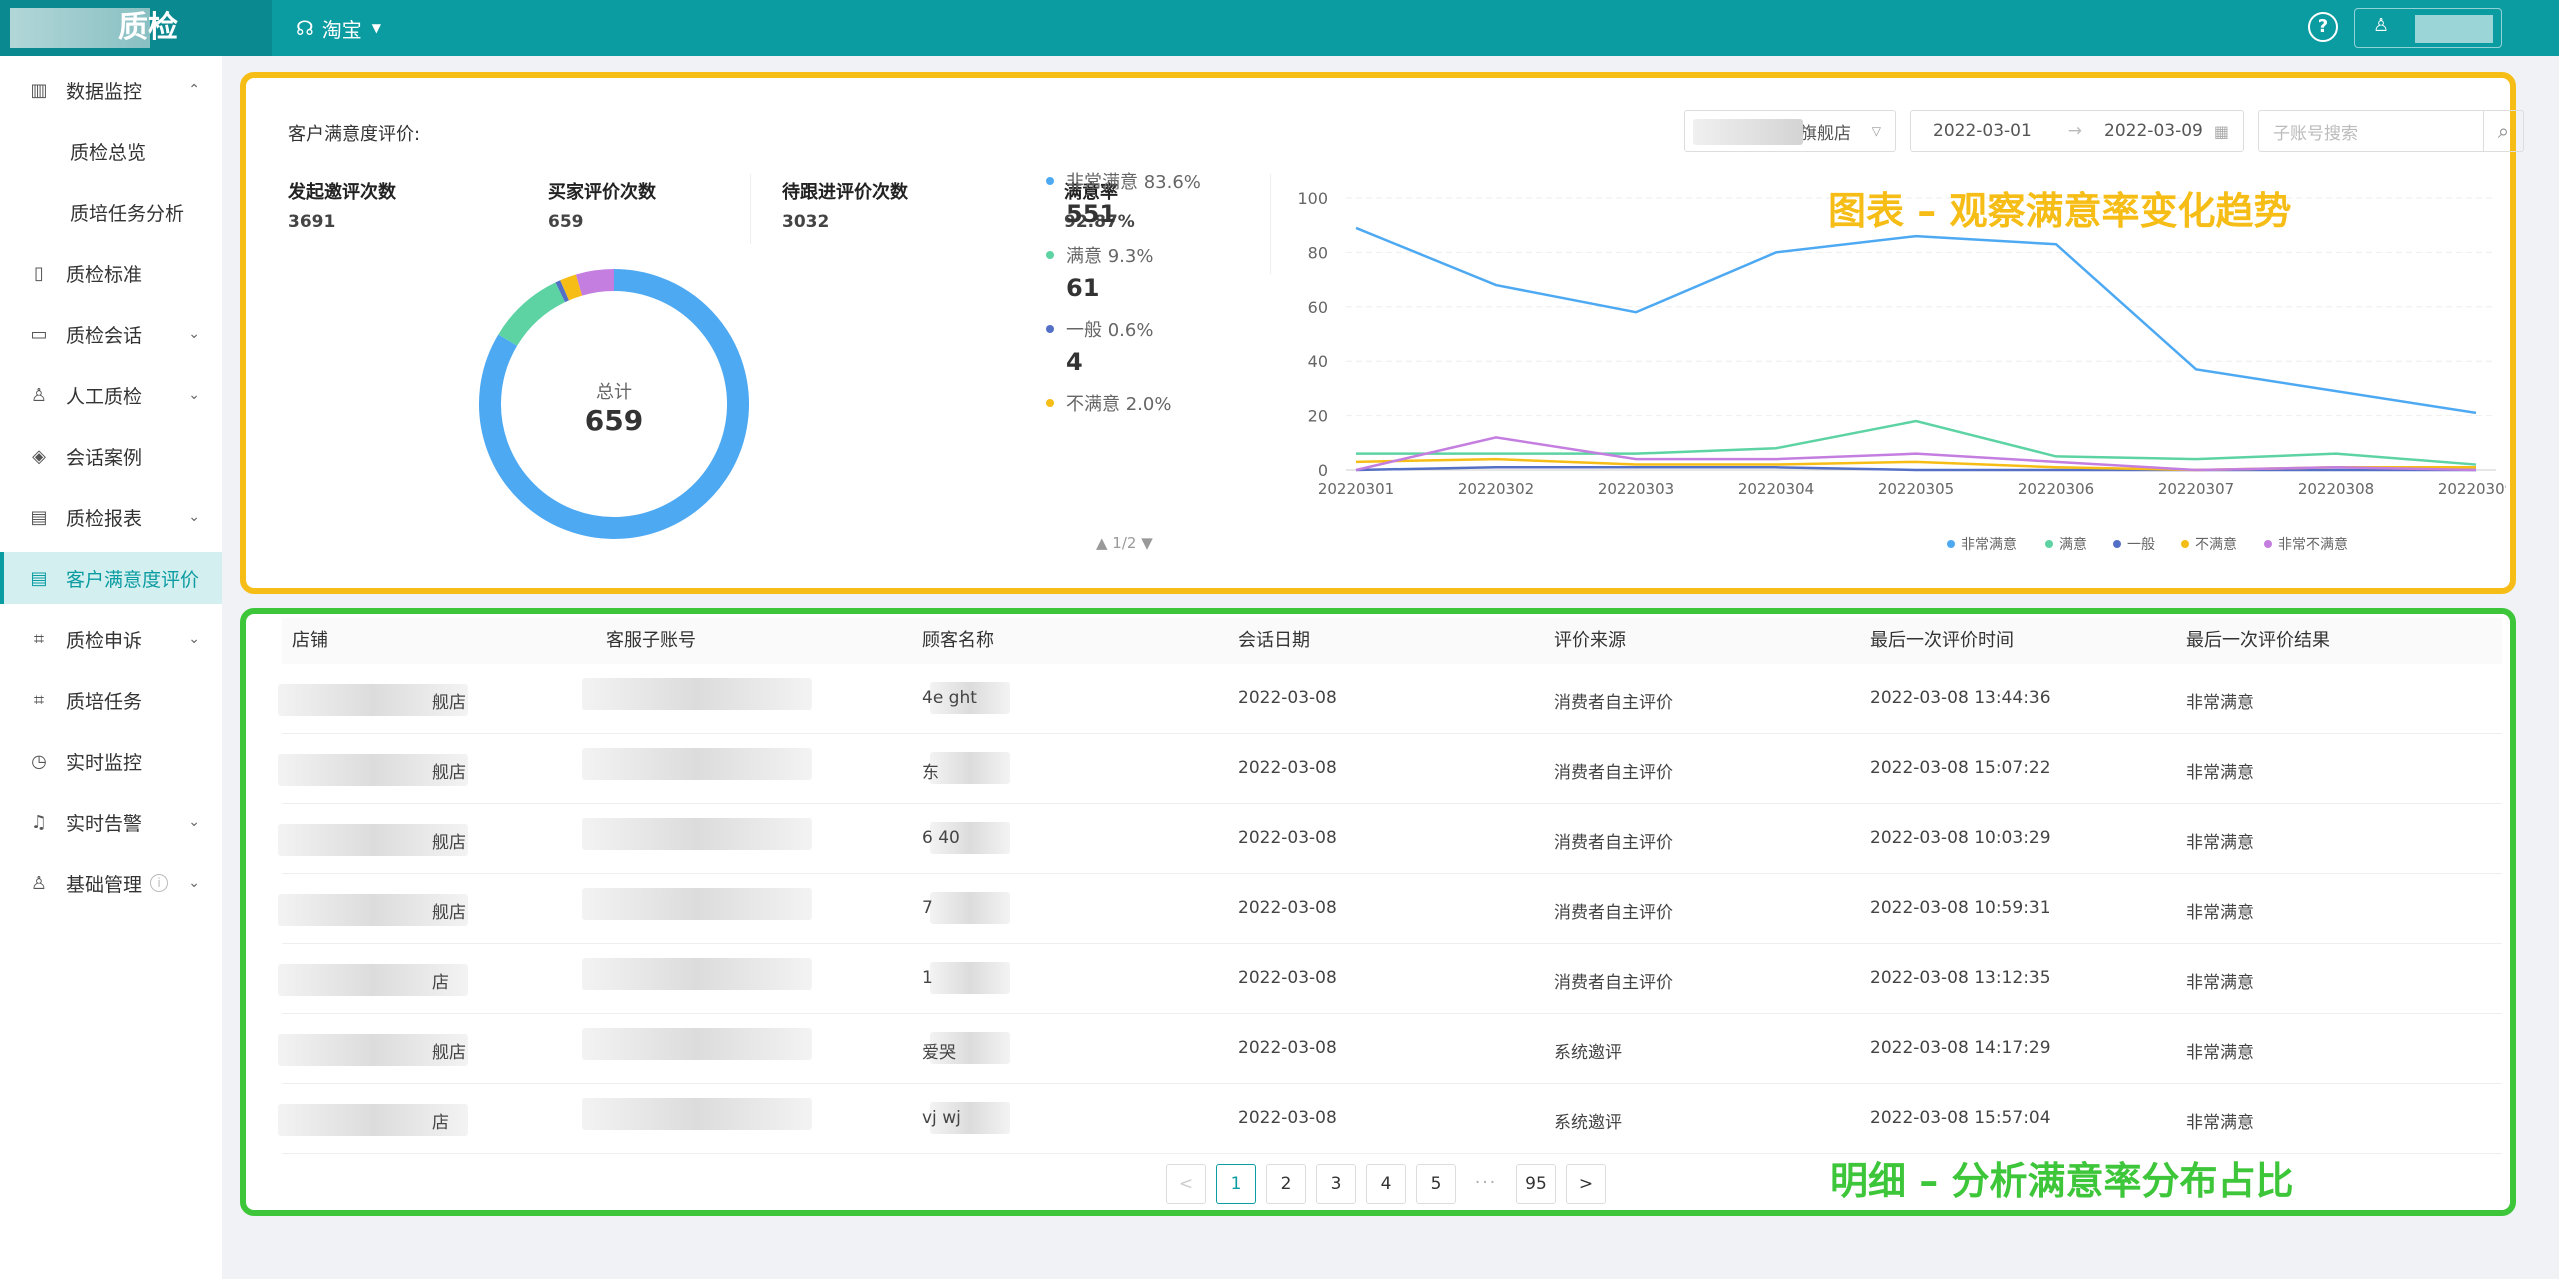  I want to click on cell-shop: 舰店, so click(449, 773).